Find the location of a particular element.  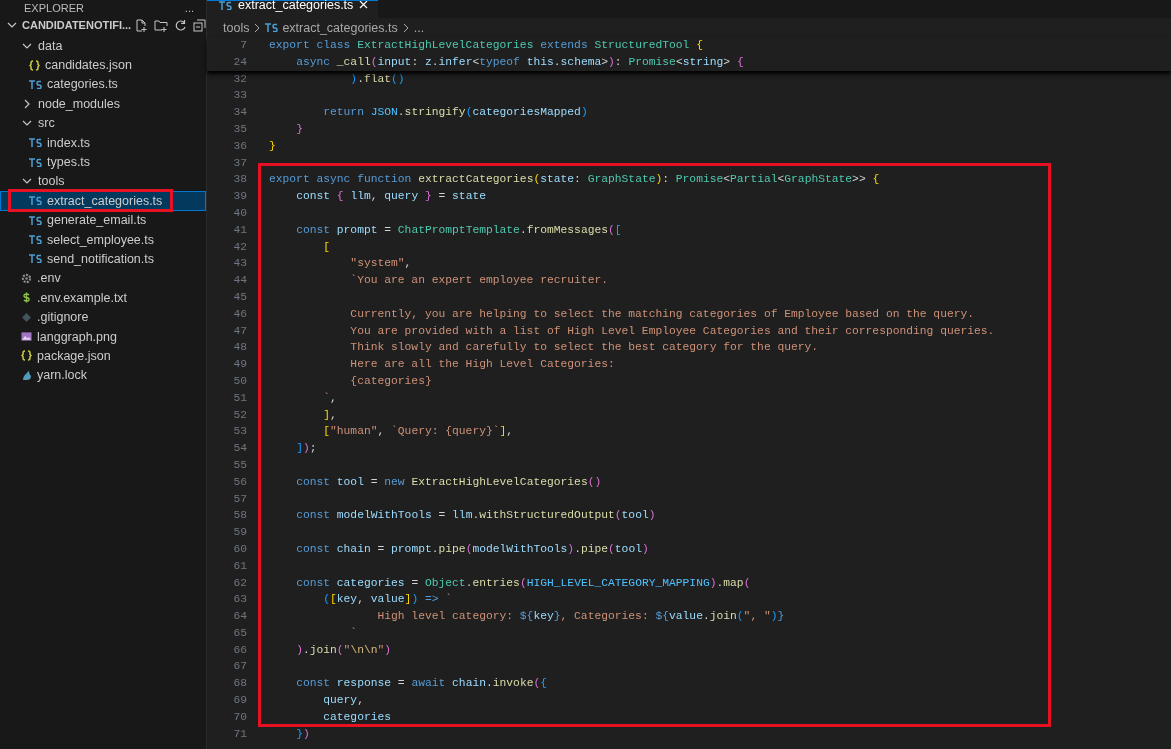

code-line: "system", is located at coordinates (380, 264).